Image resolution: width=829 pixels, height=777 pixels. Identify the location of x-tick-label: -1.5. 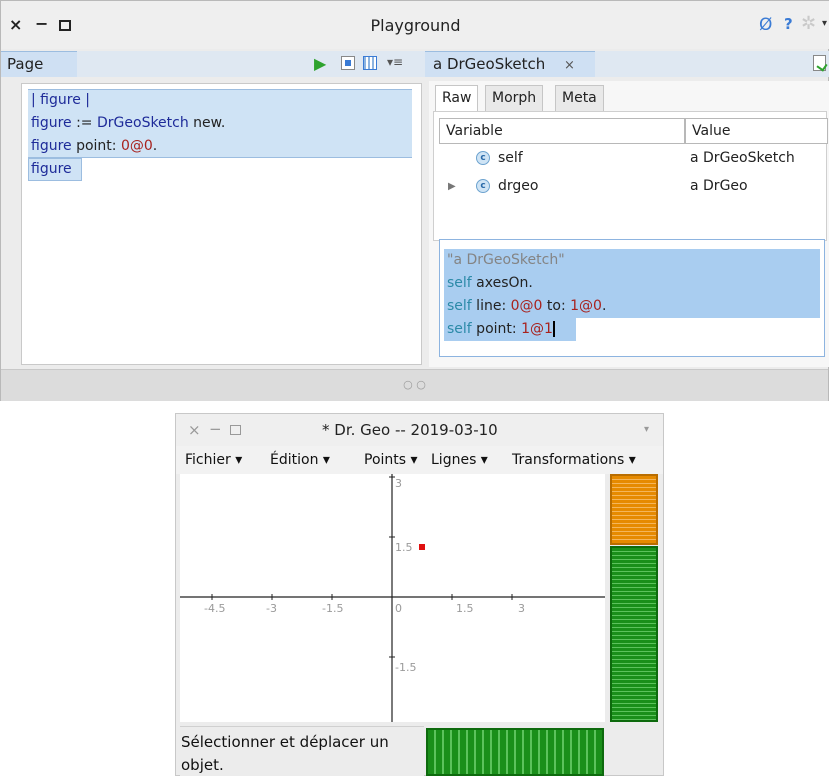
(333, 608).